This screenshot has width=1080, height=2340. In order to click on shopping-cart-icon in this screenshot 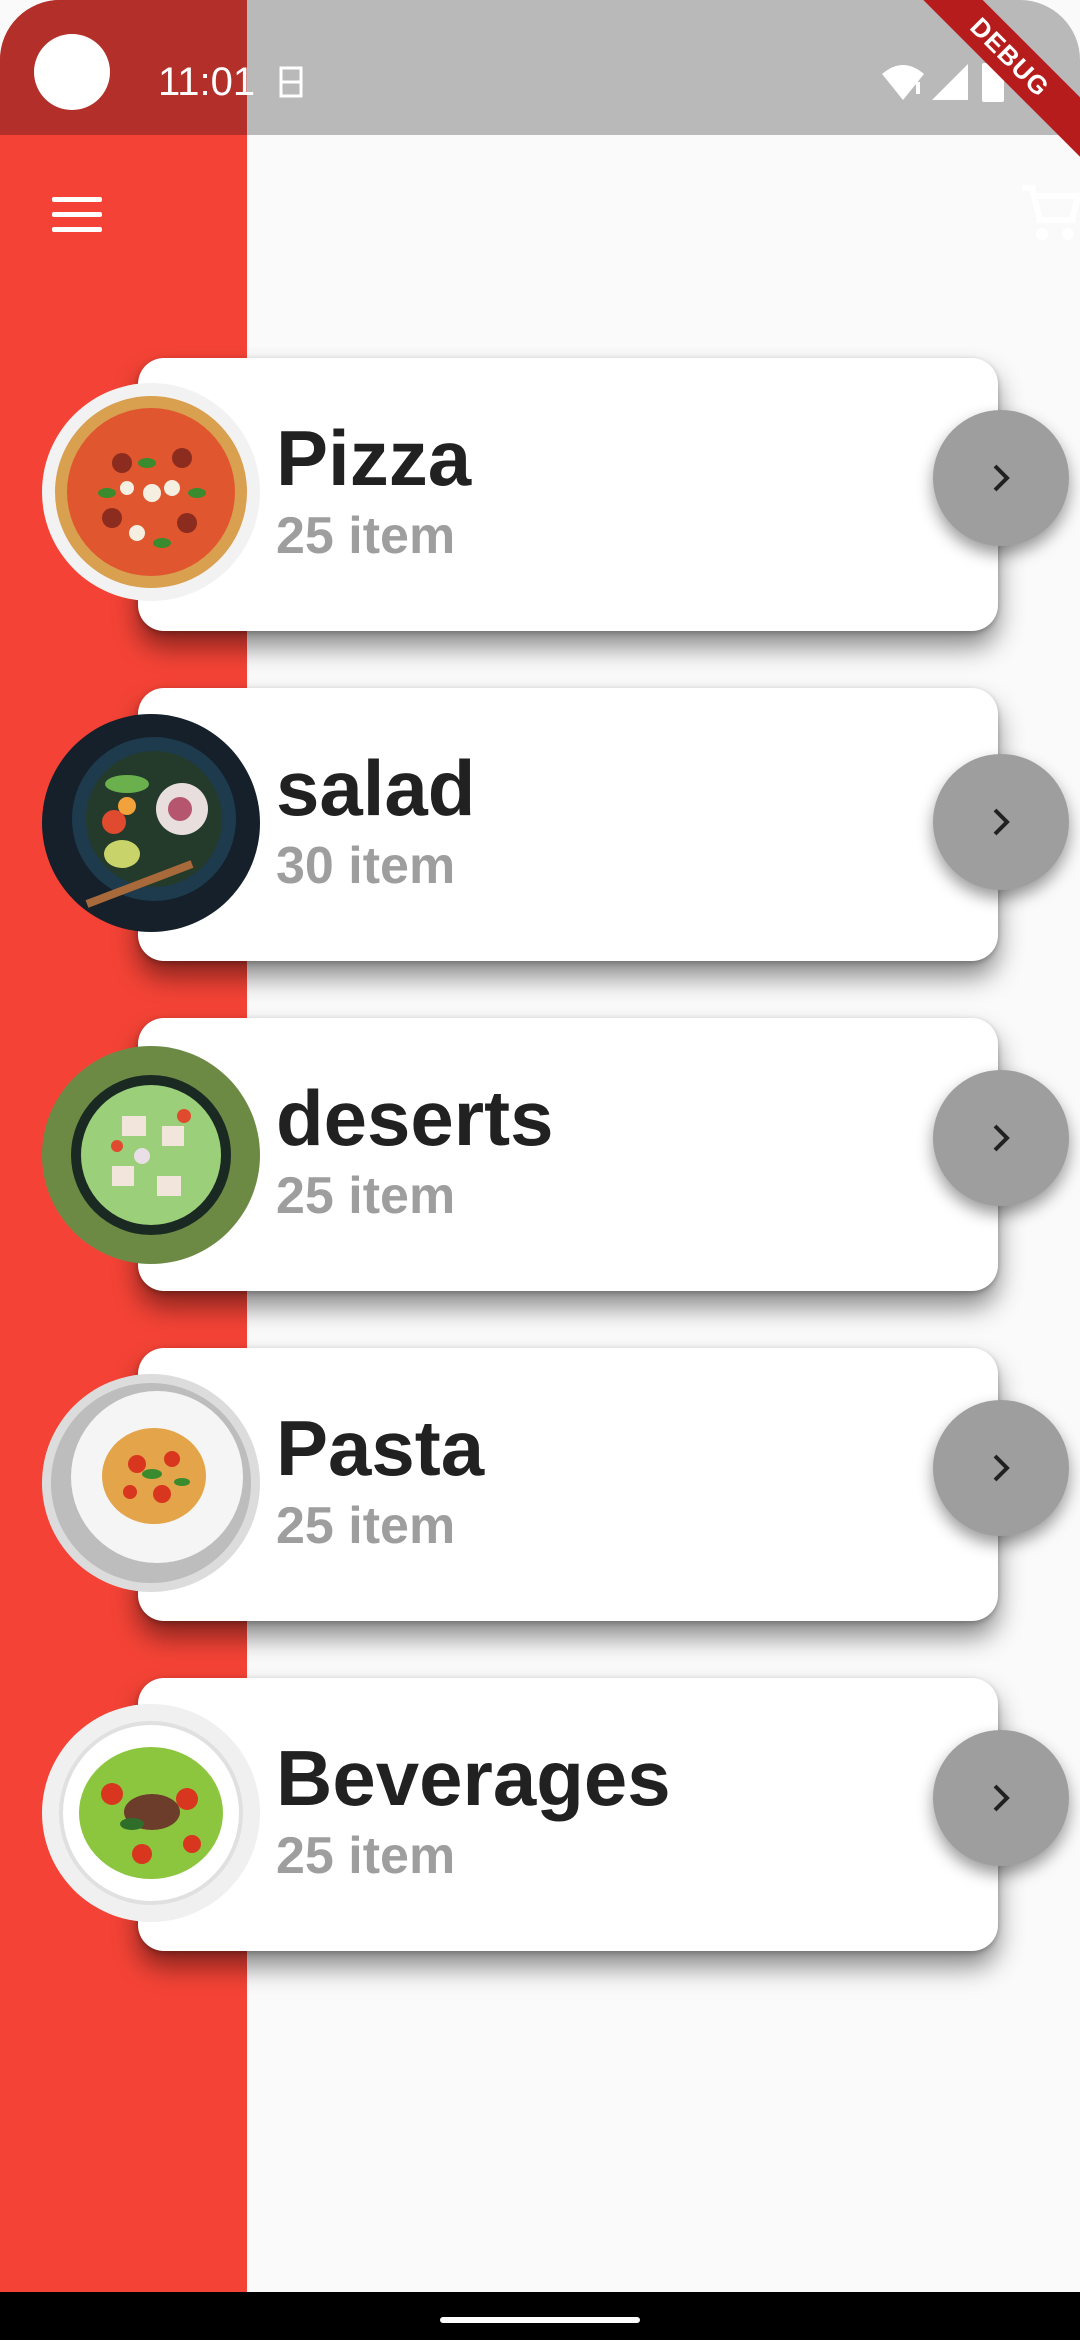, I will do `click(1049, 213)`.